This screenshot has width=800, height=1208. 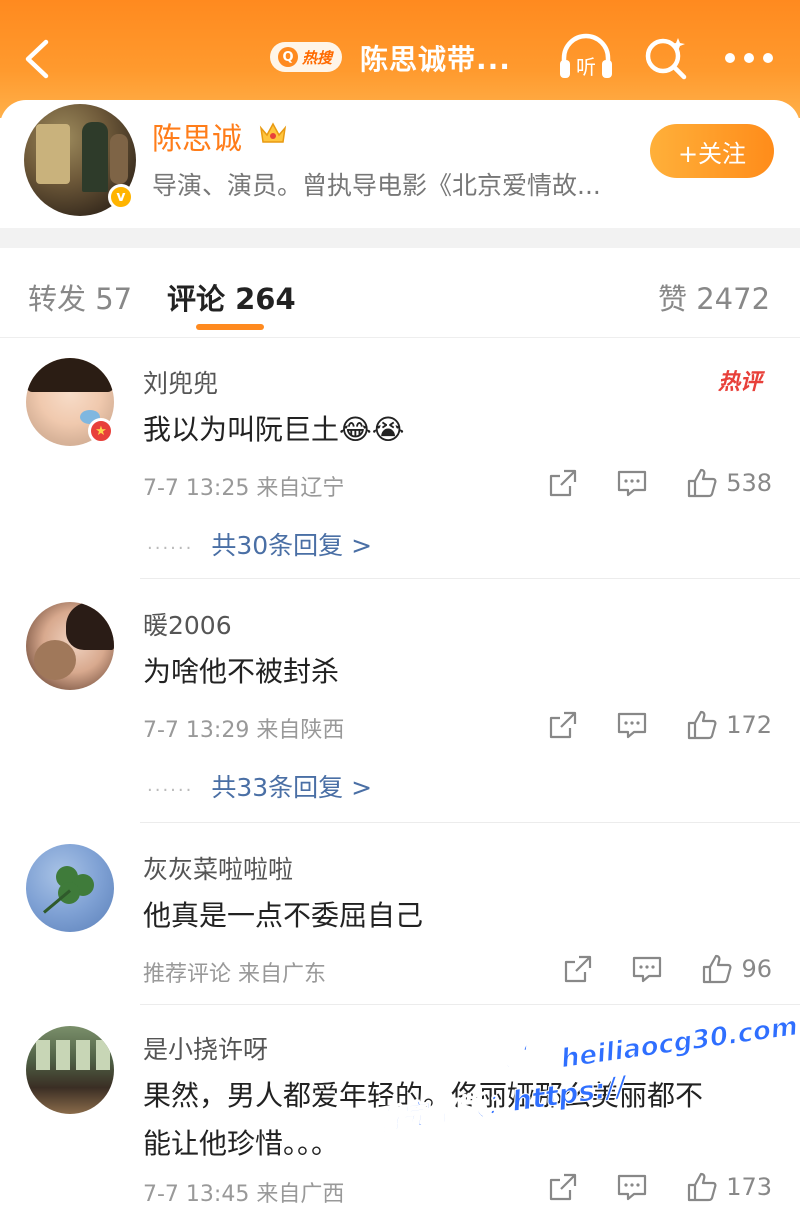 What do you see at coordinates (749, 58) in the screenshot?
I see `more-icon` at bounding box center [749, 58].